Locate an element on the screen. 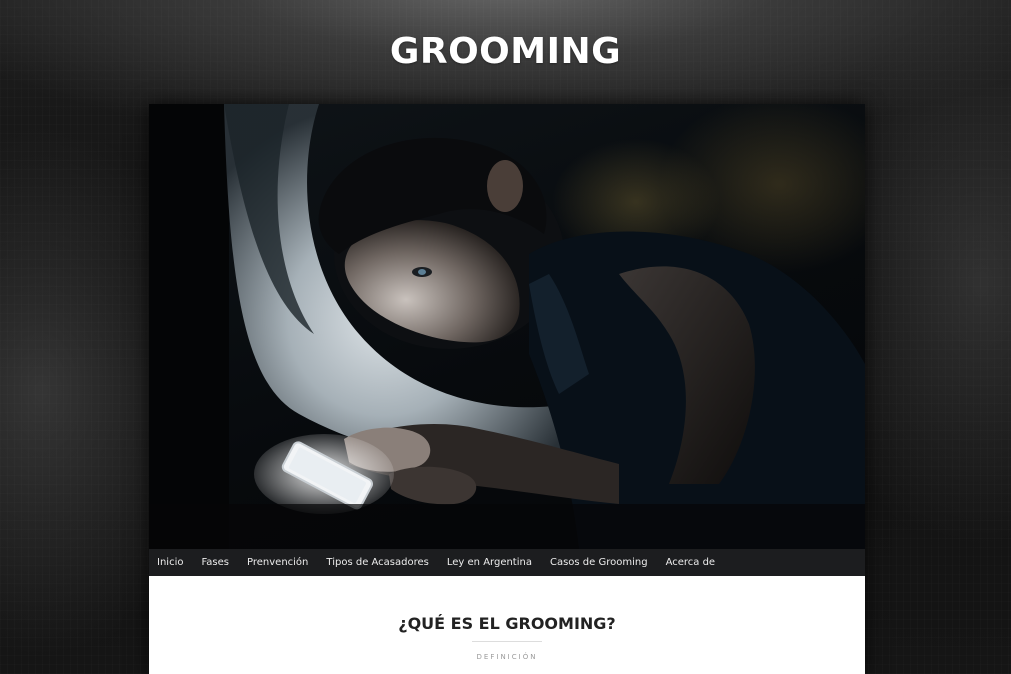  article-subheading: DEFINICIÓN is located at coordinates (507, 657).